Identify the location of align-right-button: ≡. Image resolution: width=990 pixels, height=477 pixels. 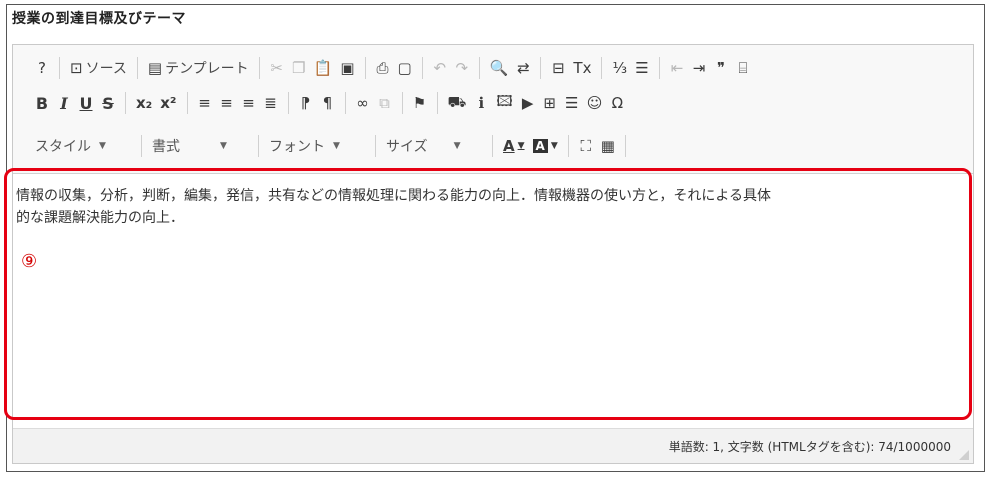
(249, 103).